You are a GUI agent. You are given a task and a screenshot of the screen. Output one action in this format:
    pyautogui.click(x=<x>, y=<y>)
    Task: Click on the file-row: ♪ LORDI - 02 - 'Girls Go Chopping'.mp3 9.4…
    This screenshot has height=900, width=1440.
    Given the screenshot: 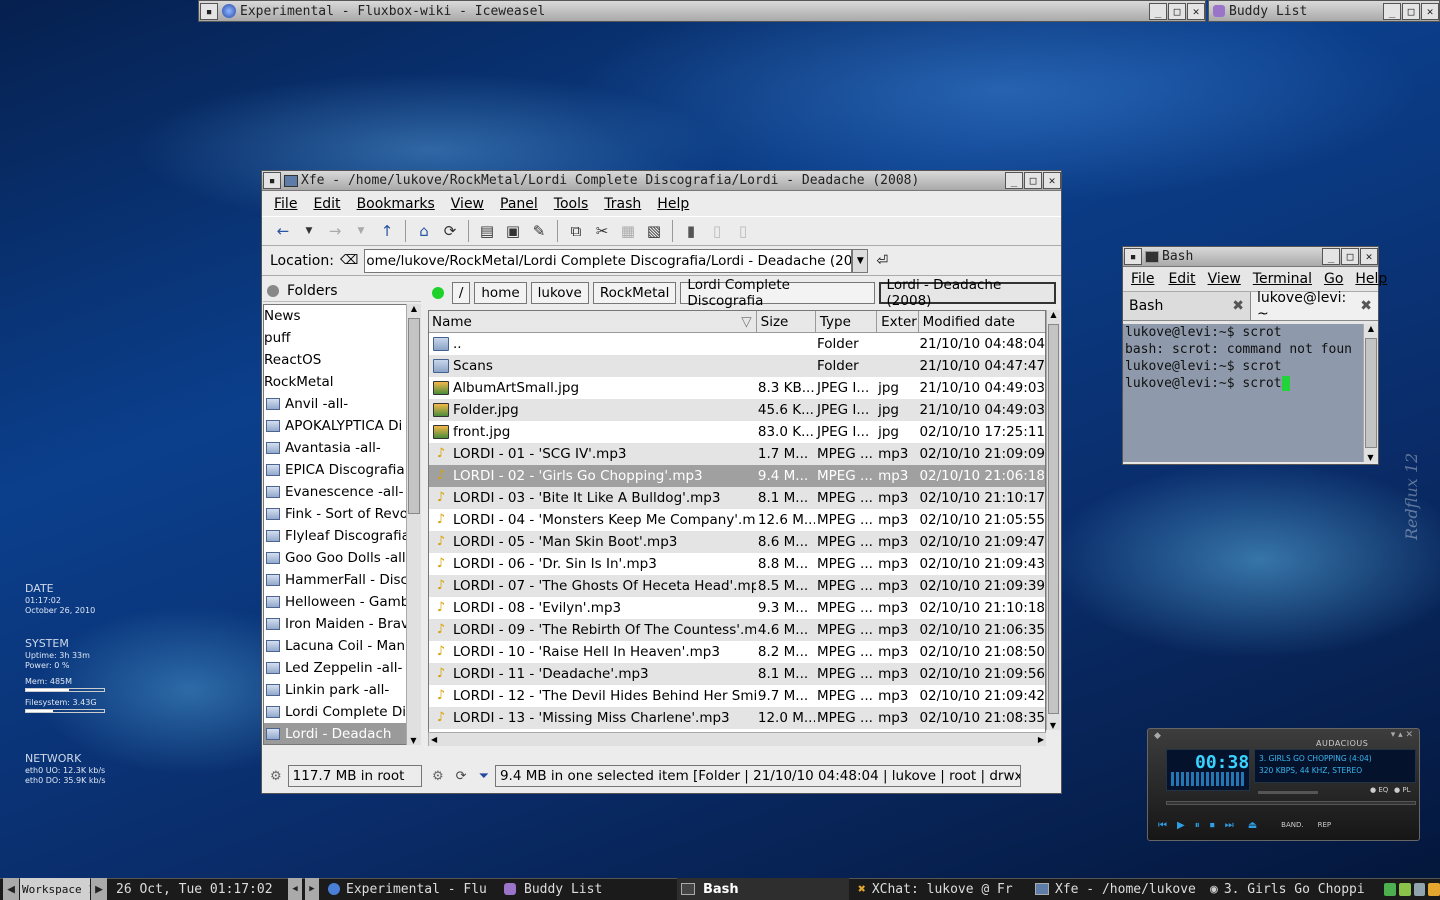 What is the action you would take?
    pyautogui.click(x=737, y=476)
    